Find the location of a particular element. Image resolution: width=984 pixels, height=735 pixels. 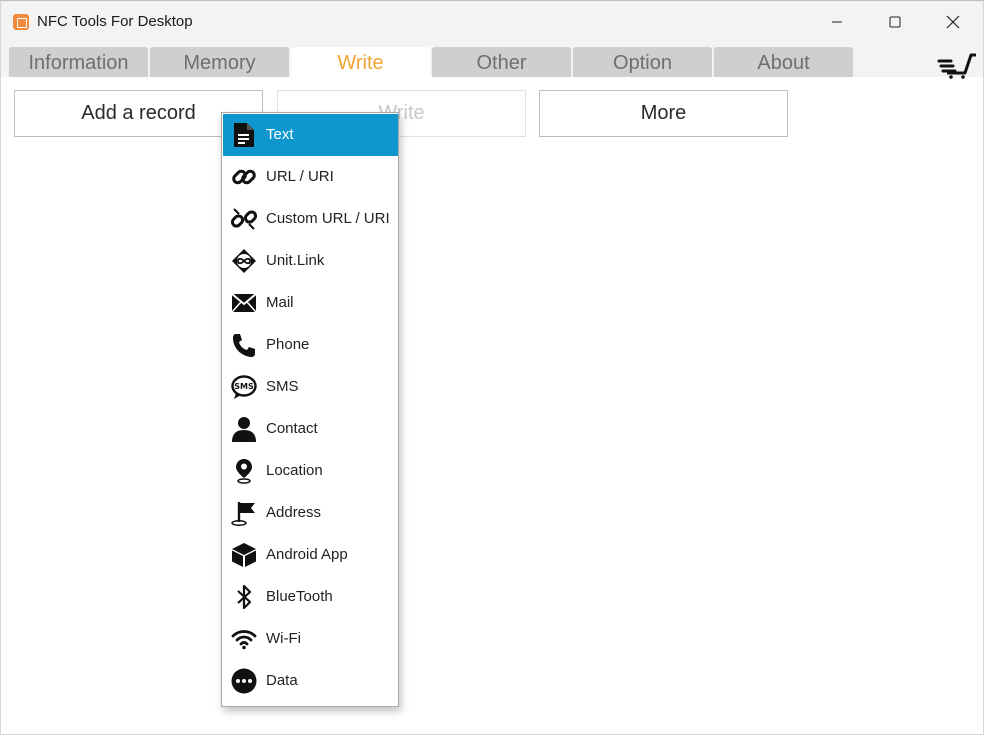

menu-item-label: SMS is located at coordinates (282, 386).